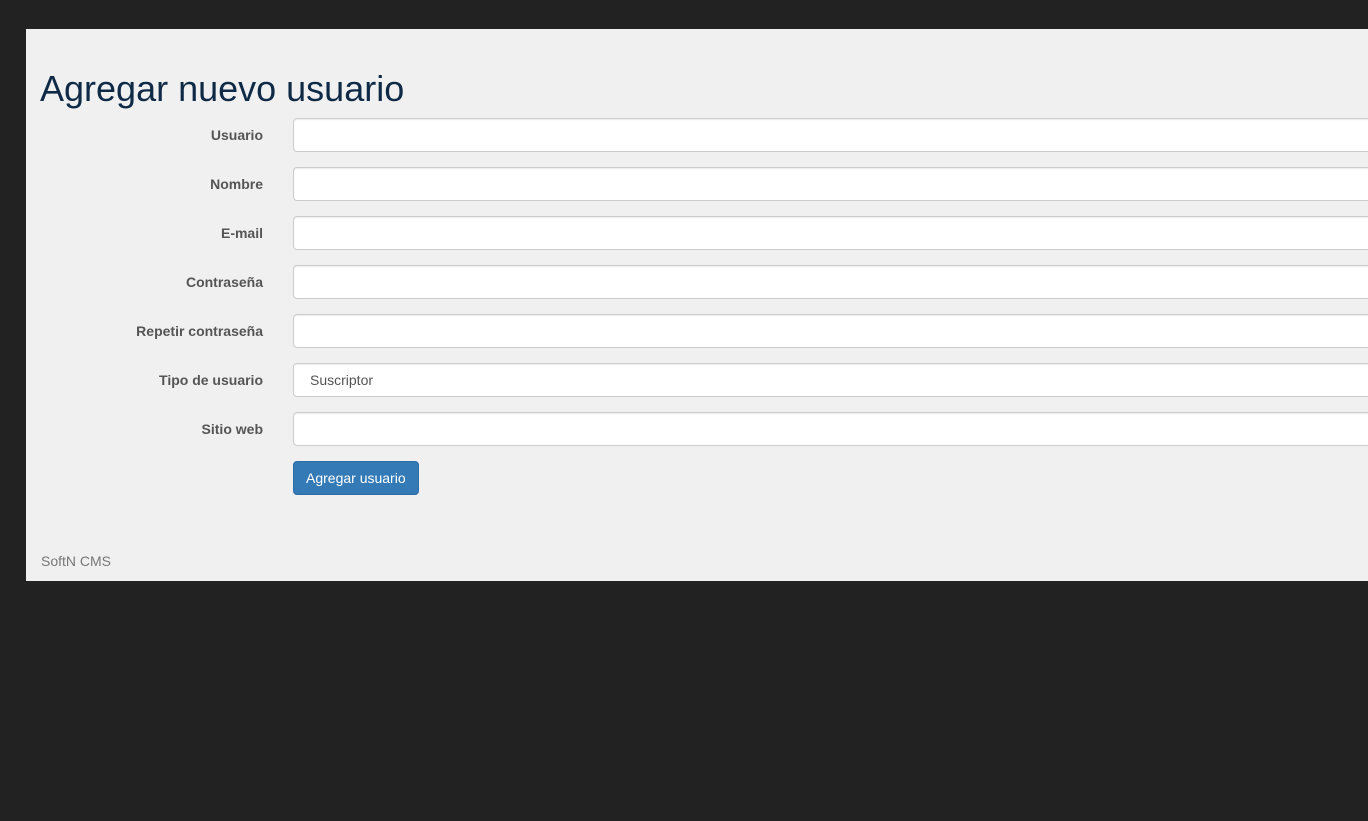 The width and height of the screenshot is (1368, 821). What do you see at coordinates (232, 429) in the screenshot?
I see `website-label: Sitio web` at bounding box center [232, 429].